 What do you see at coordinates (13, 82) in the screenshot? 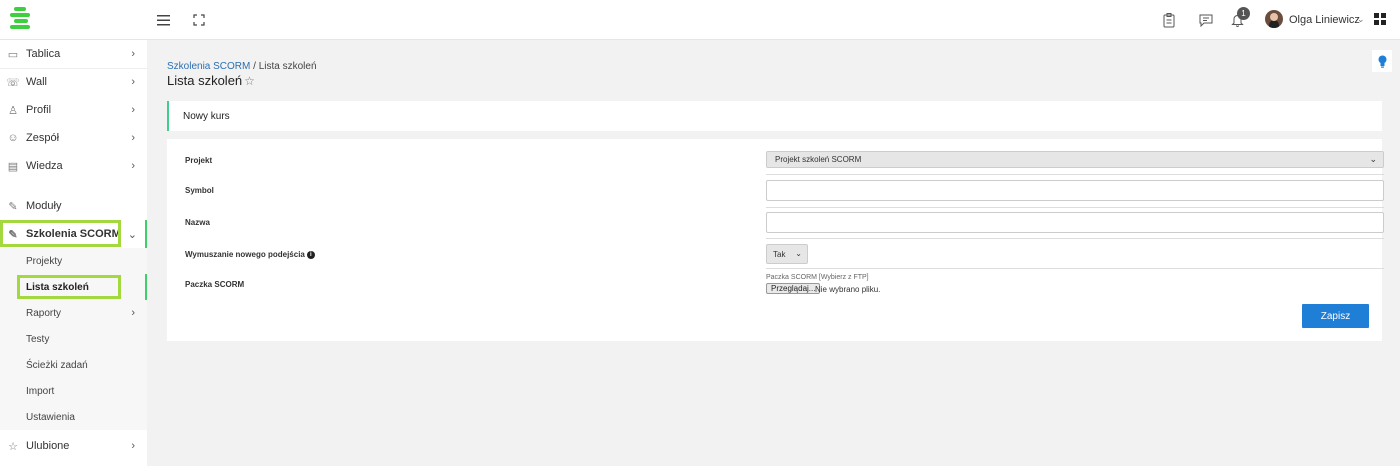
I see `wall-icon: ☏` at bounding box center [13, 82].